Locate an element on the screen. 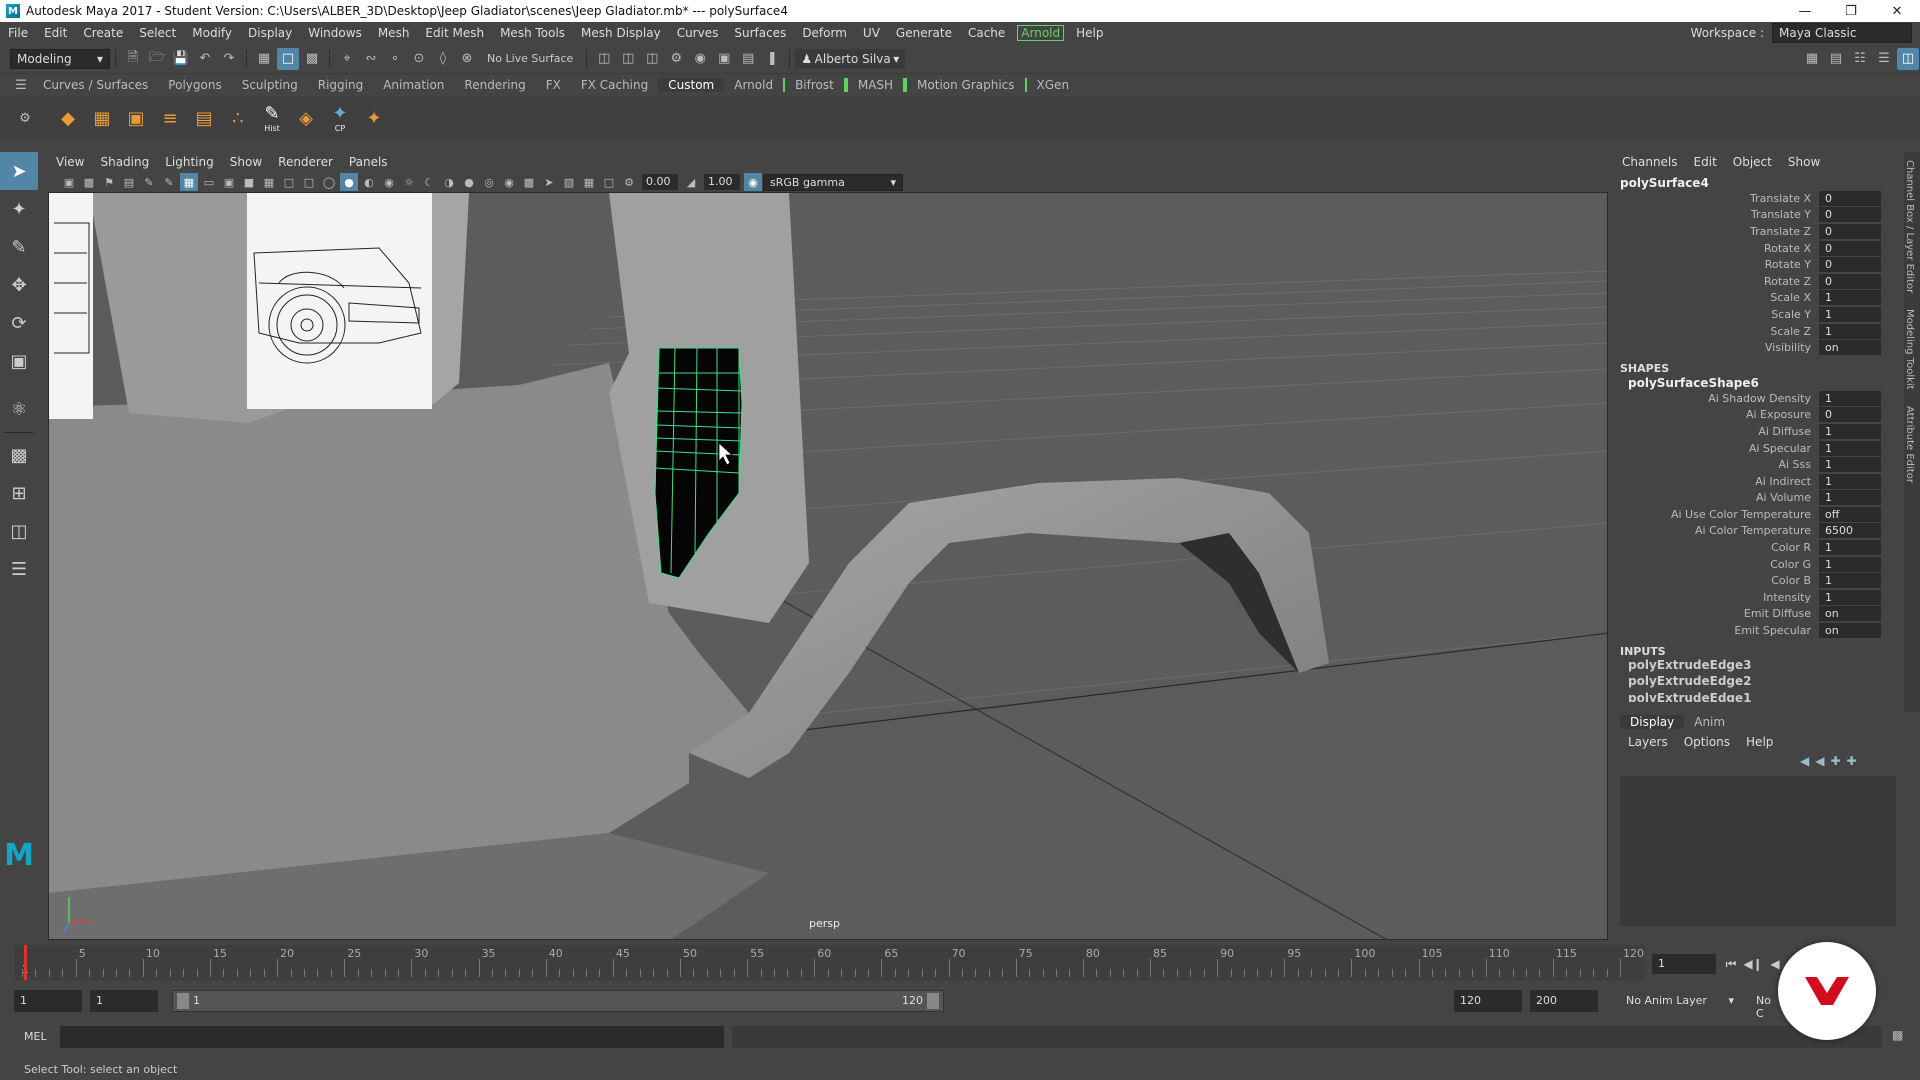  layer-editor-icon: ◫ is located at coordinates (1908, 58).